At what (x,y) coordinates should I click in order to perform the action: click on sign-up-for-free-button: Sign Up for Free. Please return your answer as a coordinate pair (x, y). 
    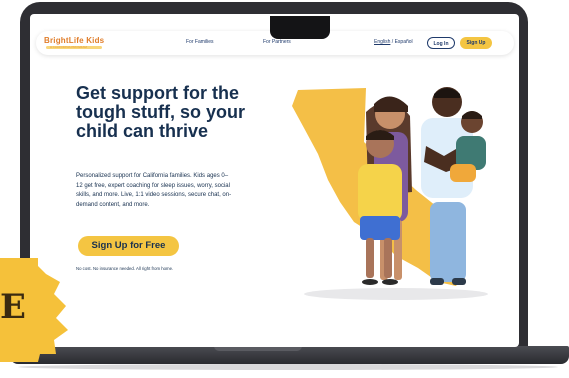
    Looking at the image, I should click on (128, 246).